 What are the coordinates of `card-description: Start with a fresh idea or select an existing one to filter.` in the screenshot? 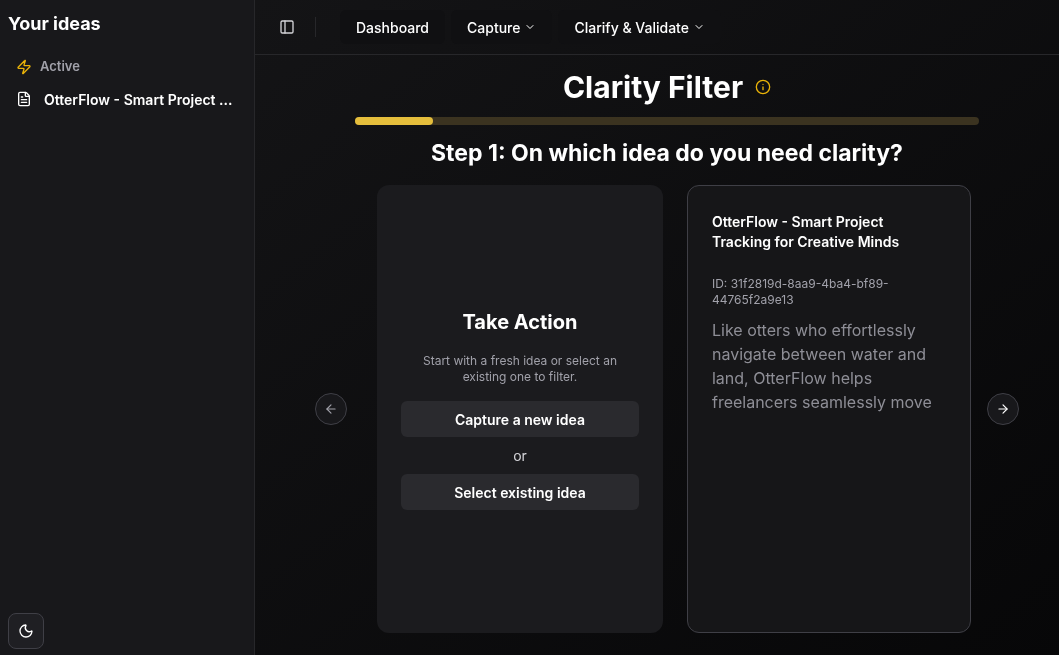 It's located at (519, 369).